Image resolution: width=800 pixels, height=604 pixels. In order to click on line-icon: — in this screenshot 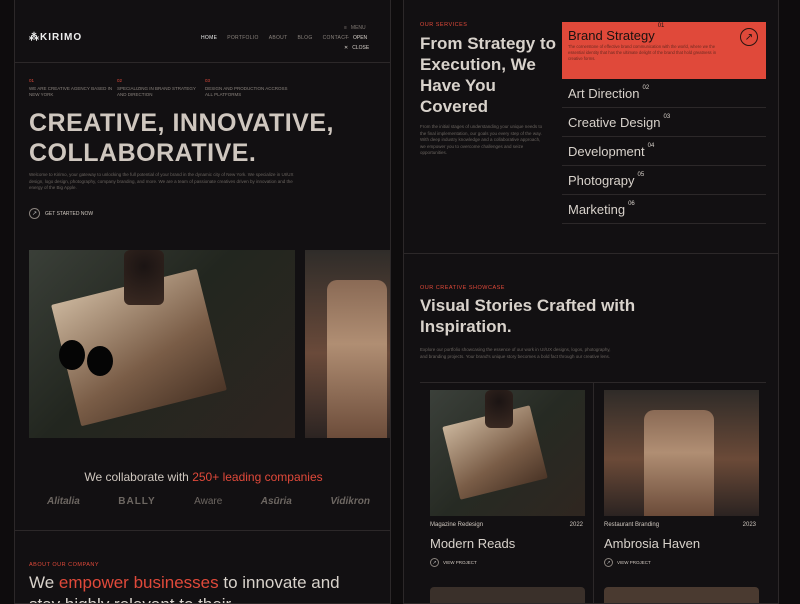, I will do `click(346, 38)`.